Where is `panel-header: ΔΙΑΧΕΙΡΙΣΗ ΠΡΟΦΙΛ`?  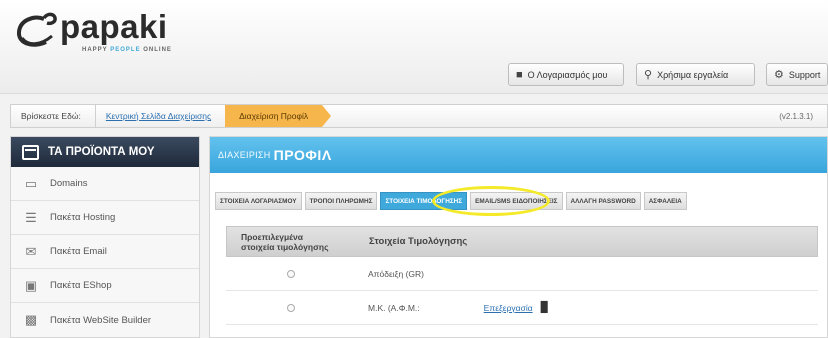
panel-header: ΔΙΑΧΕΙΡΙΣΗ ΠΡΟΦΙΛ is located at coordinates (518, 155).